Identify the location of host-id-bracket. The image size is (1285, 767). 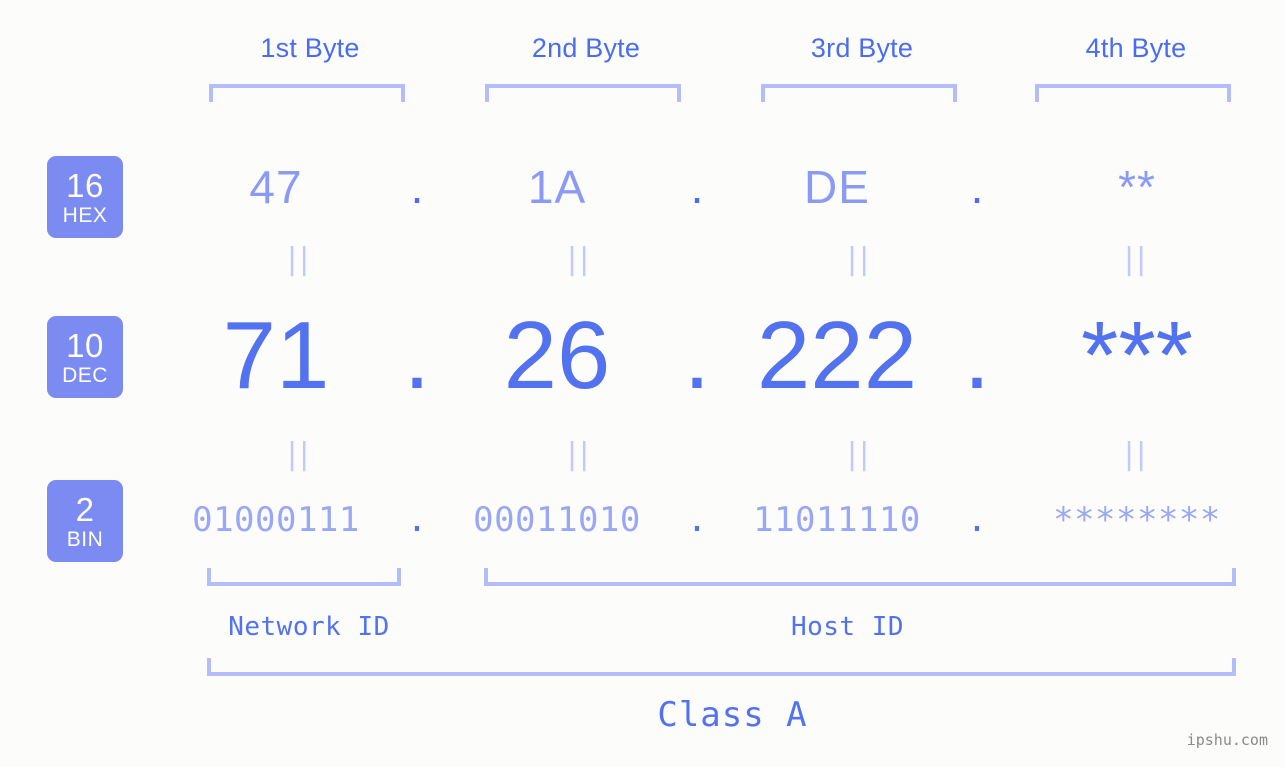
(860, 577).